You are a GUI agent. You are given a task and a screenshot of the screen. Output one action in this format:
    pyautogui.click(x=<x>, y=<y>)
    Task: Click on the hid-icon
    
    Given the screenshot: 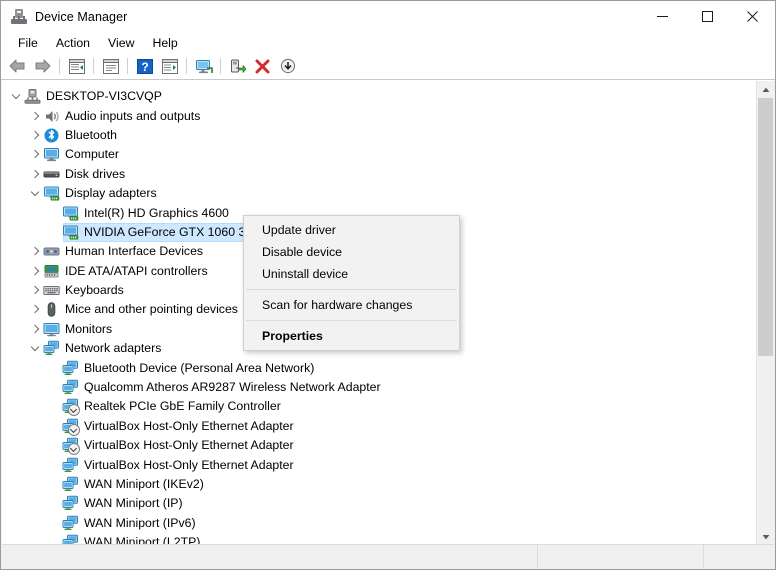 What is the action you would take?
    pyautogui.click(x=51, y=251)
    